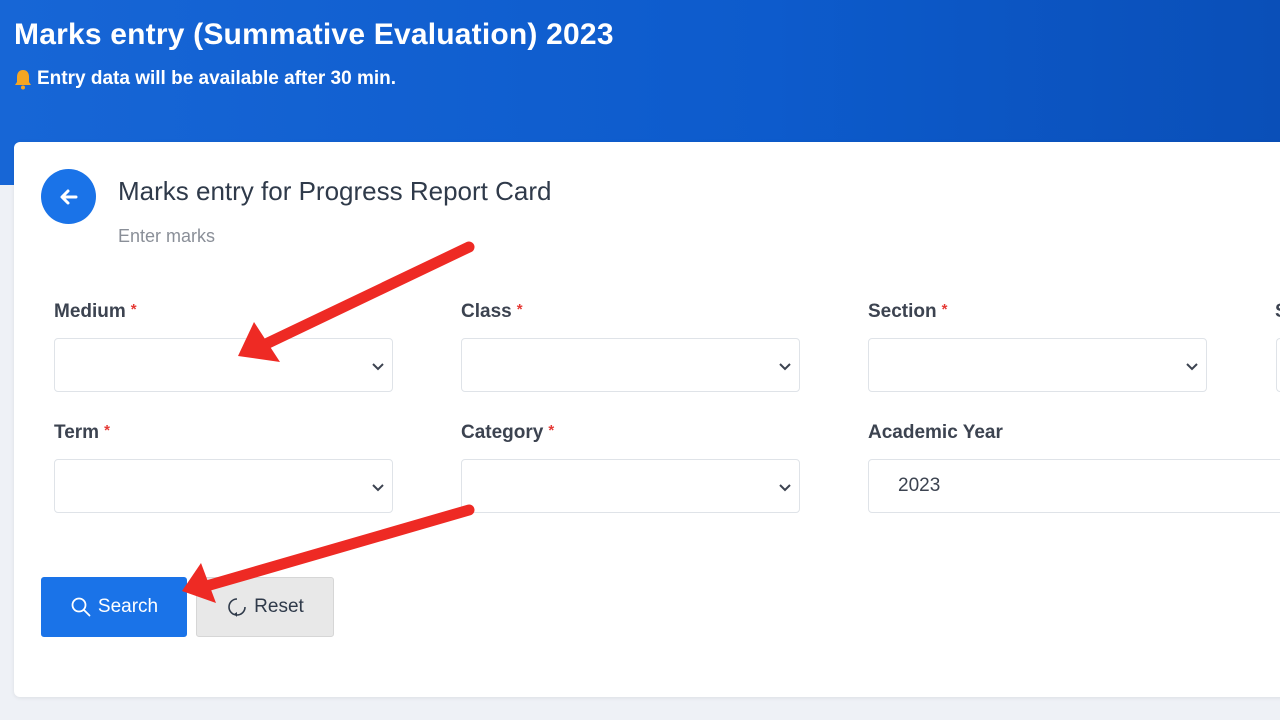  Describe the element at coordinates (279, 606) in the screenshot. I see `reset-button-label: Reset` at that location.